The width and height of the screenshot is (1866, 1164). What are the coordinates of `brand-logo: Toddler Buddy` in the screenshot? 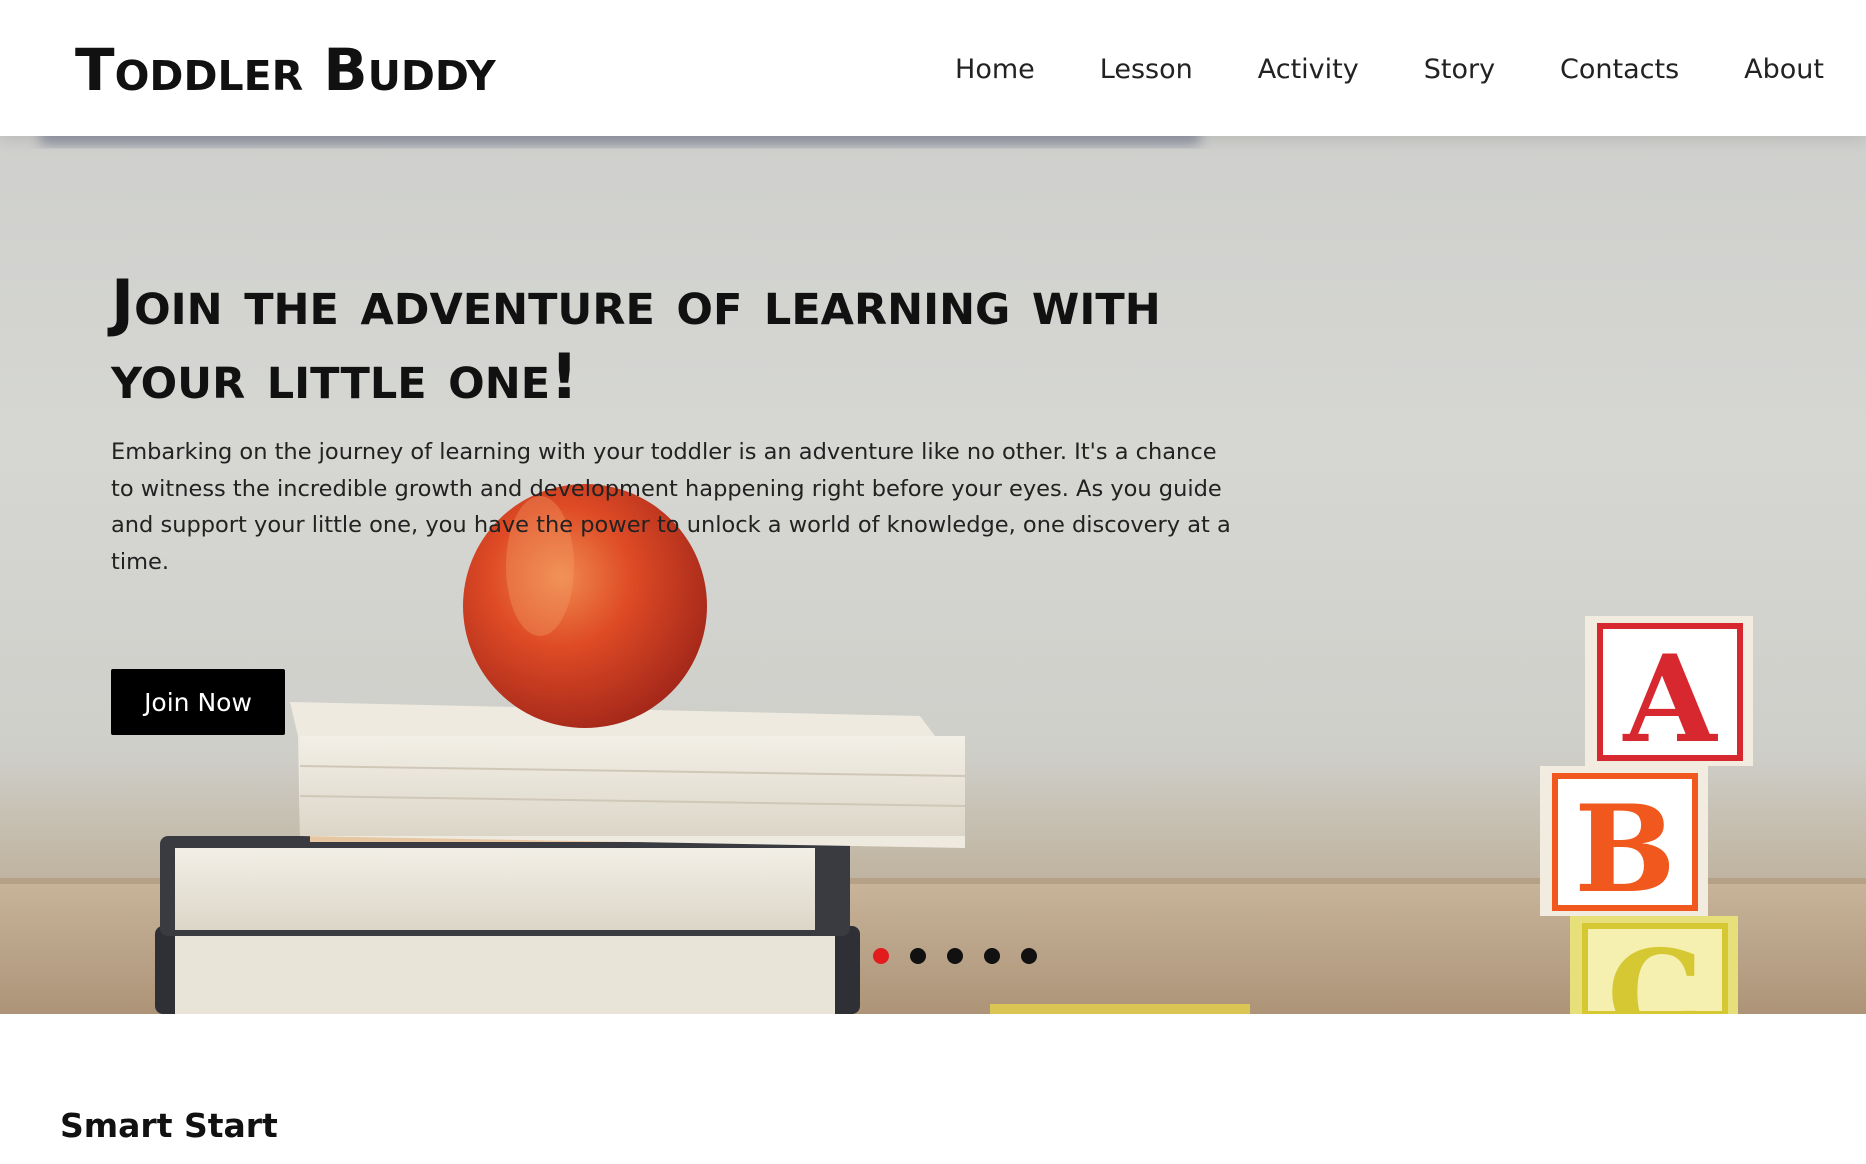 It's located at (285, 70).